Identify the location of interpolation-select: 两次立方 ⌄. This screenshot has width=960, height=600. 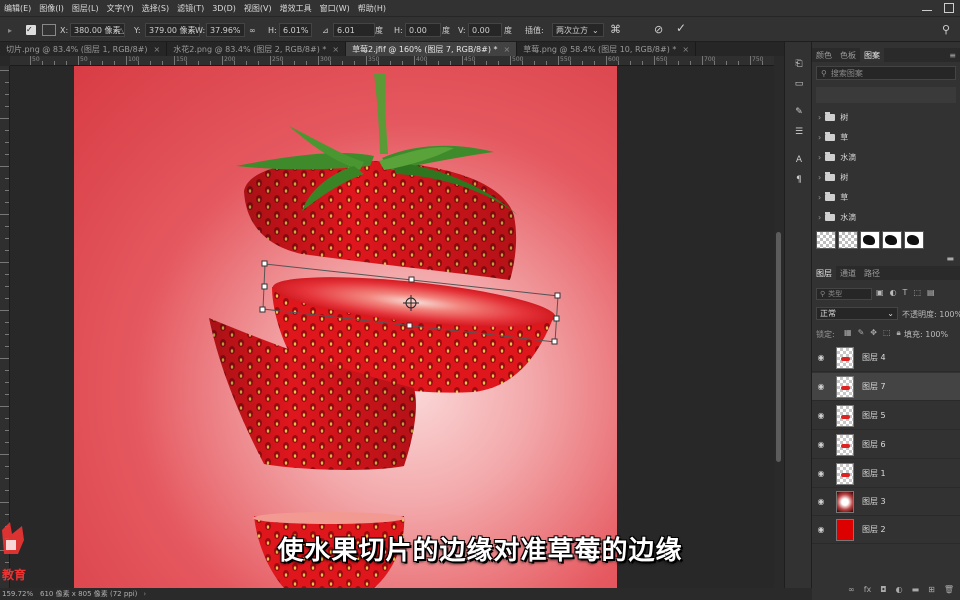
(578, 30).